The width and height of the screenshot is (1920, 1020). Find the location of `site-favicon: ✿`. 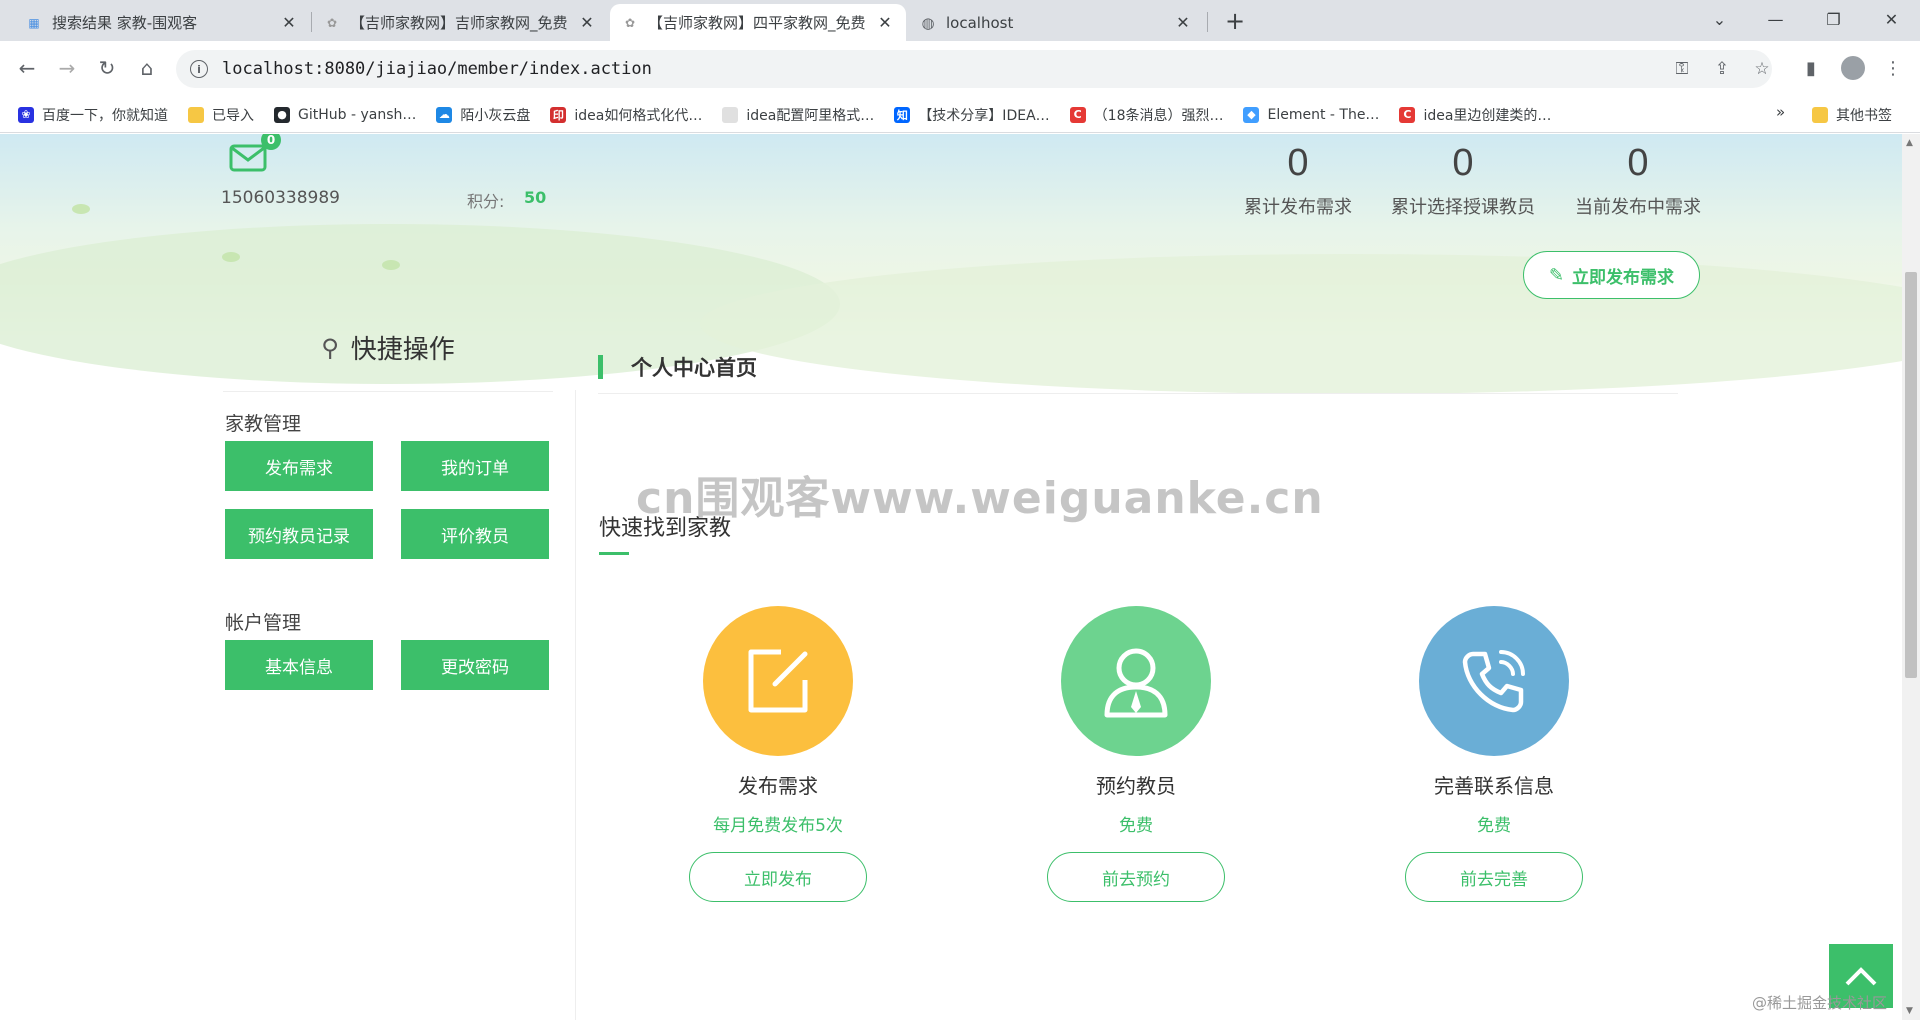

site-favicon: ✿ is located at coordinates (332, 22).